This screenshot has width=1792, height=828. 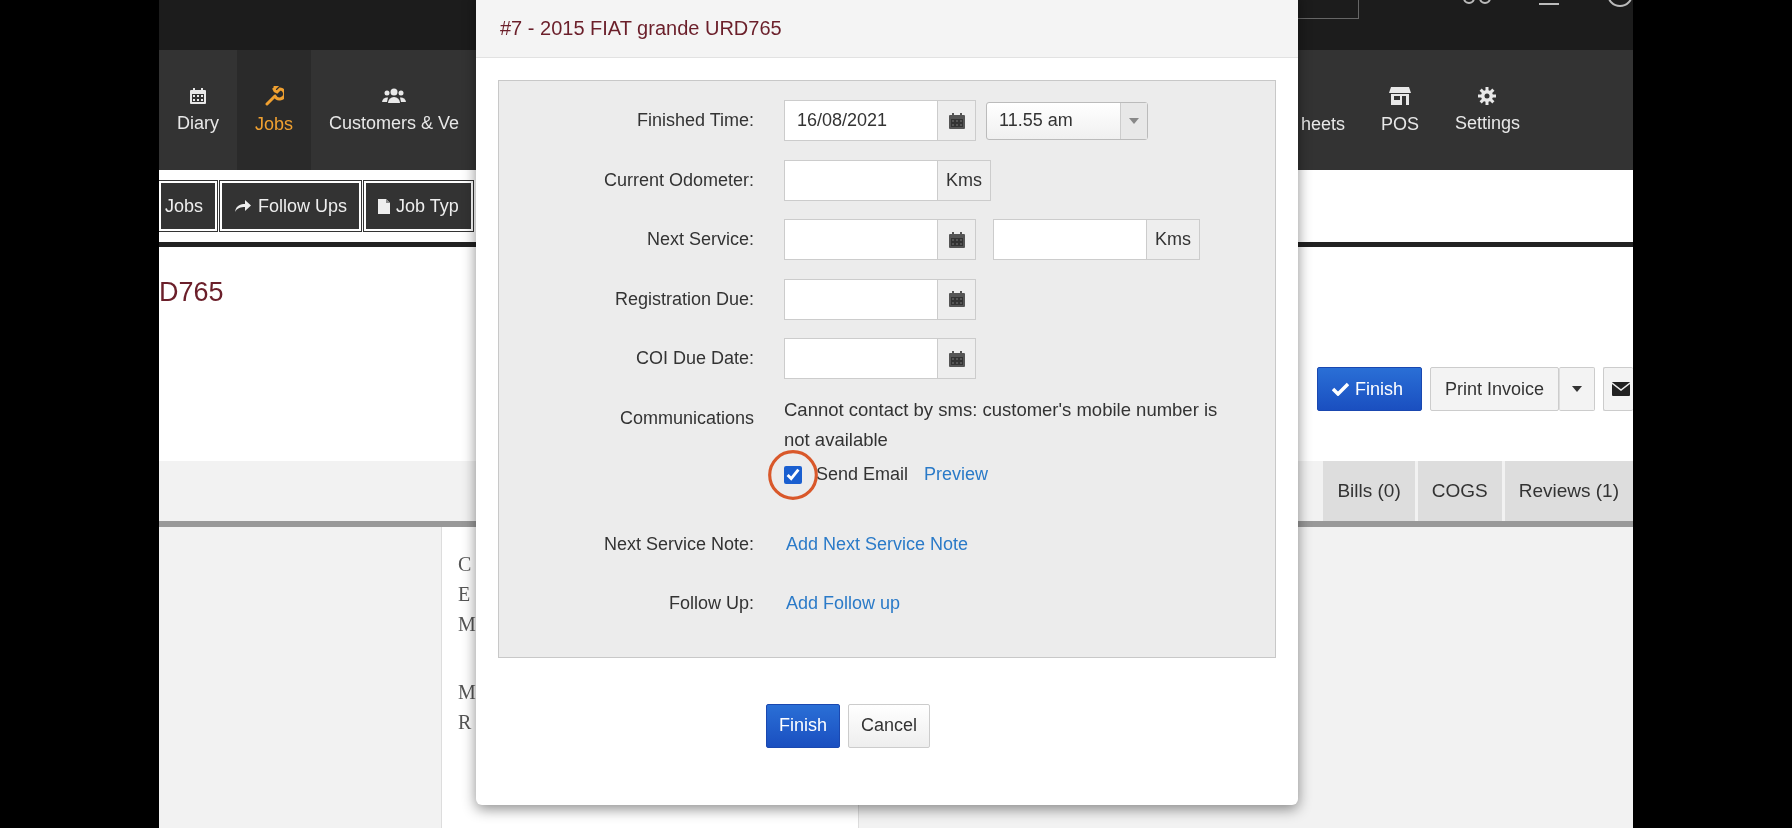 I want to click on document-text: R, so click(x=465, y=722).